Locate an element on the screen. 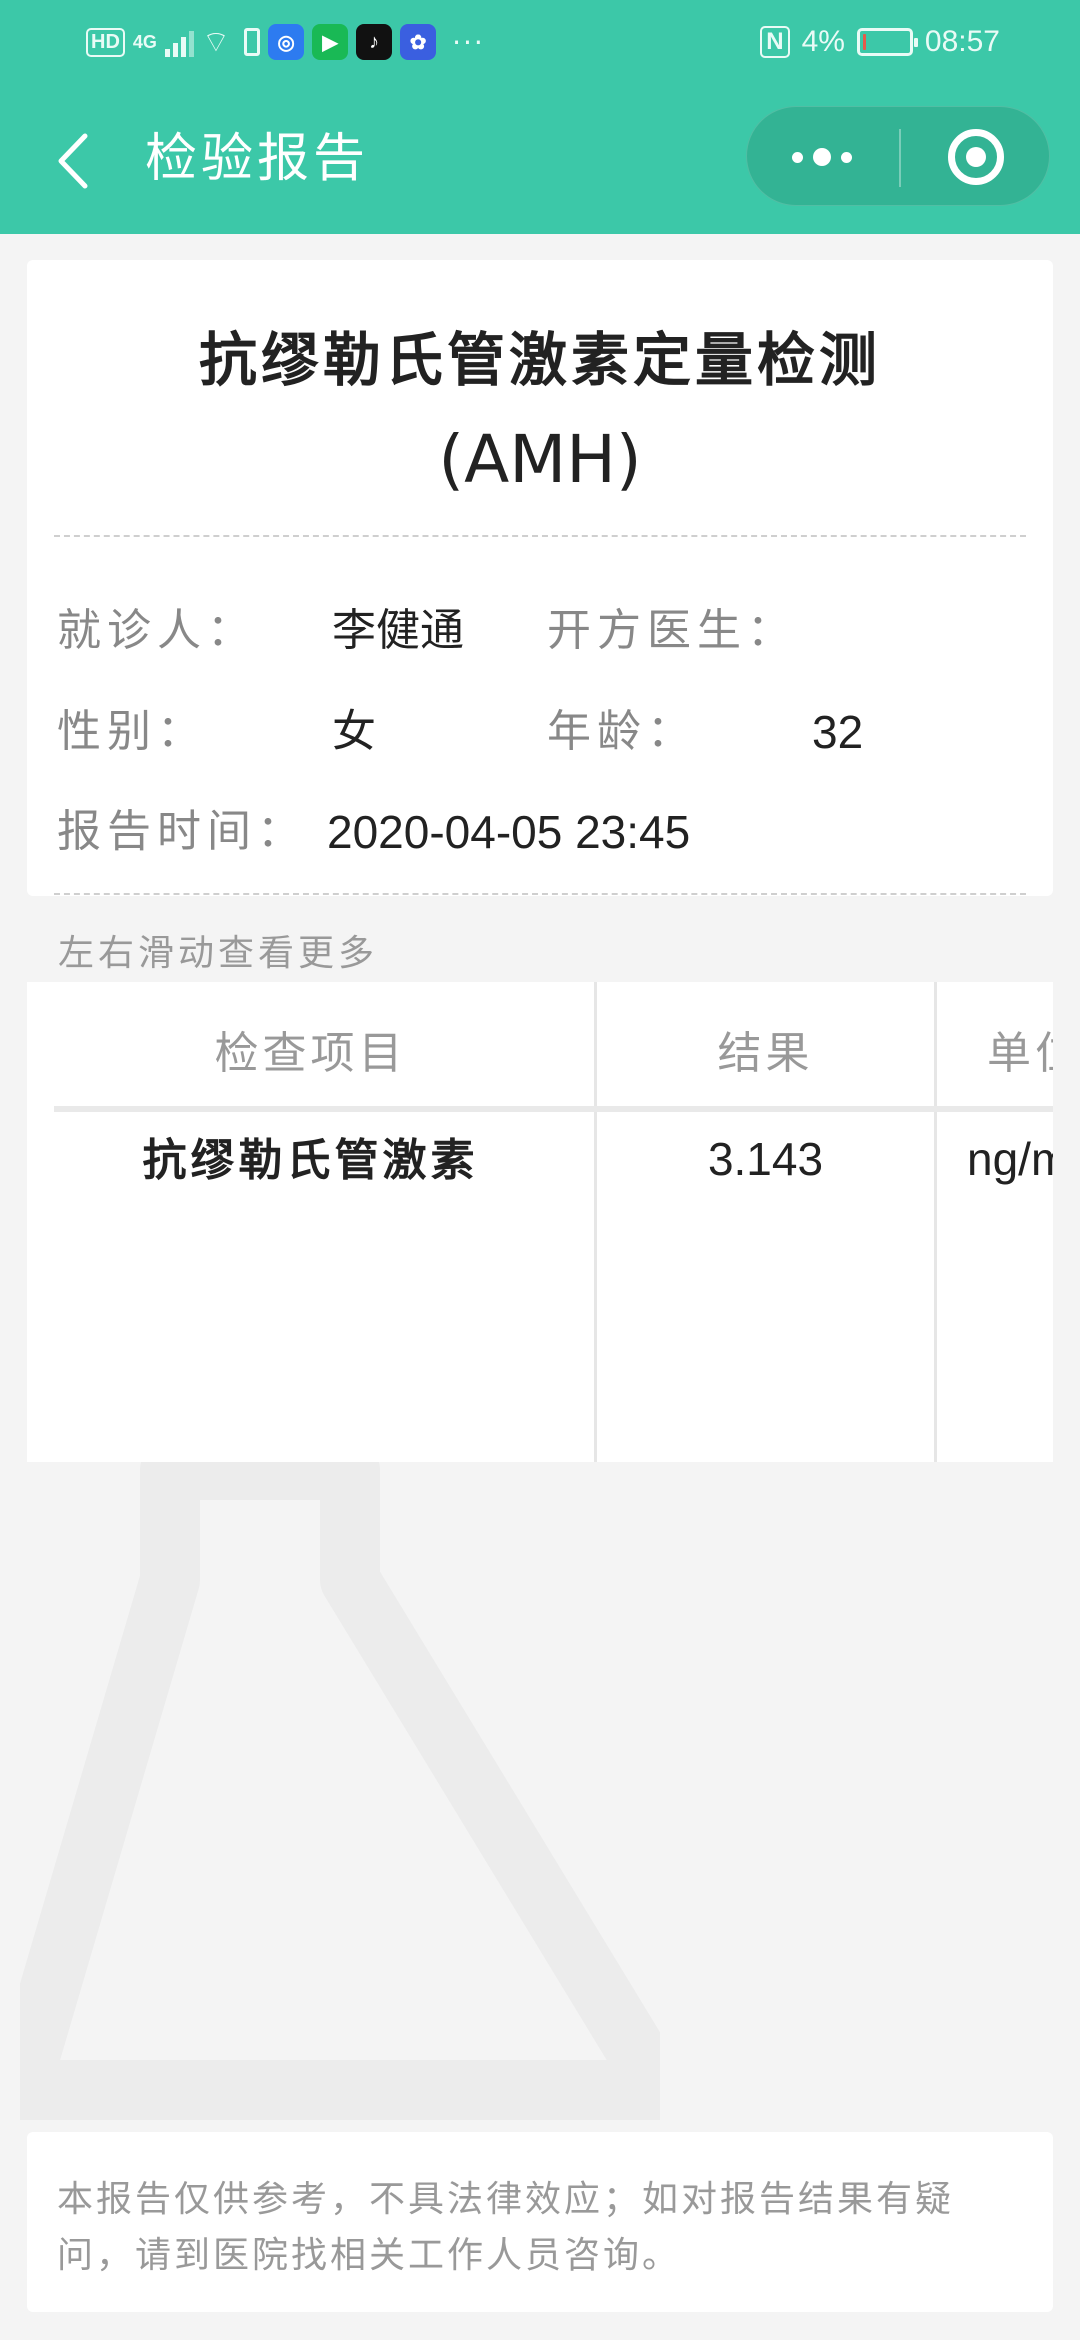 The height and width of the screenshot is (2340, 1080). browser-icon: ◎ is located at coordinates (286, 42).